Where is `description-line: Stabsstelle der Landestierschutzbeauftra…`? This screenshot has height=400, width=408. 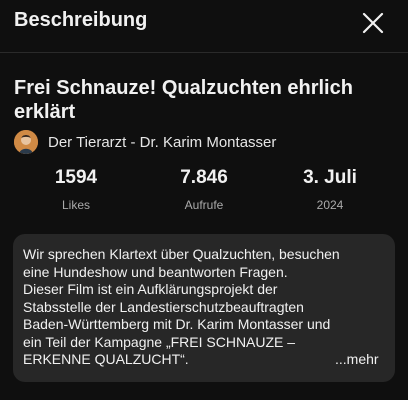
description-line: Stabsstelle der Landestierschutzbeauftra… is located at coordinates (163, 306).